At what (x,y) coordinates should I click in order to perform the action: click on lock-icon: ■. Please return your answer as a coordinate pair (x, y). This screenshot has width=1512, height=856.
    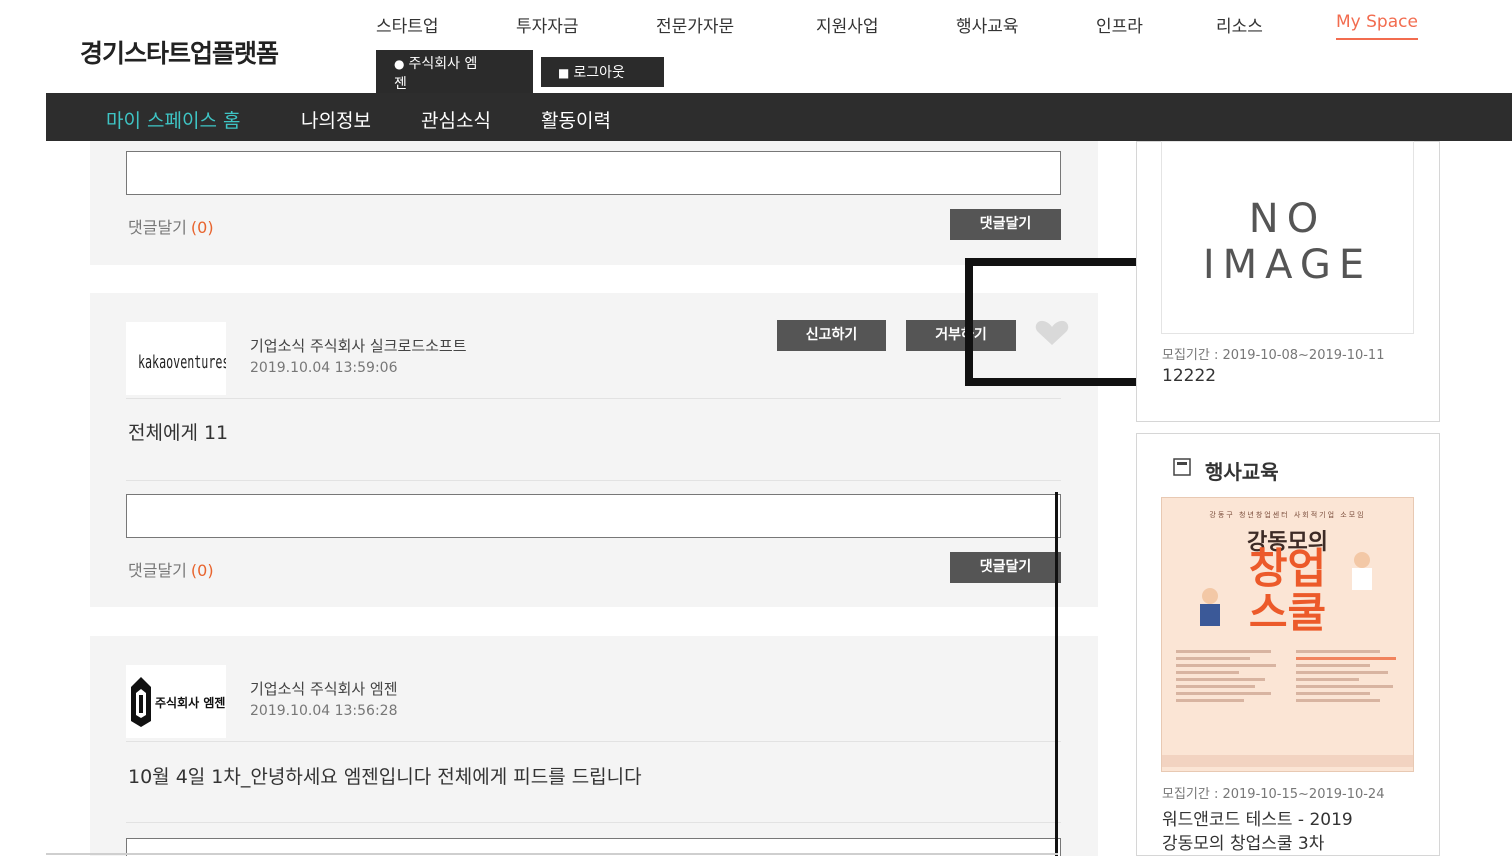
    Looking at the image, I should click on (564, 73).